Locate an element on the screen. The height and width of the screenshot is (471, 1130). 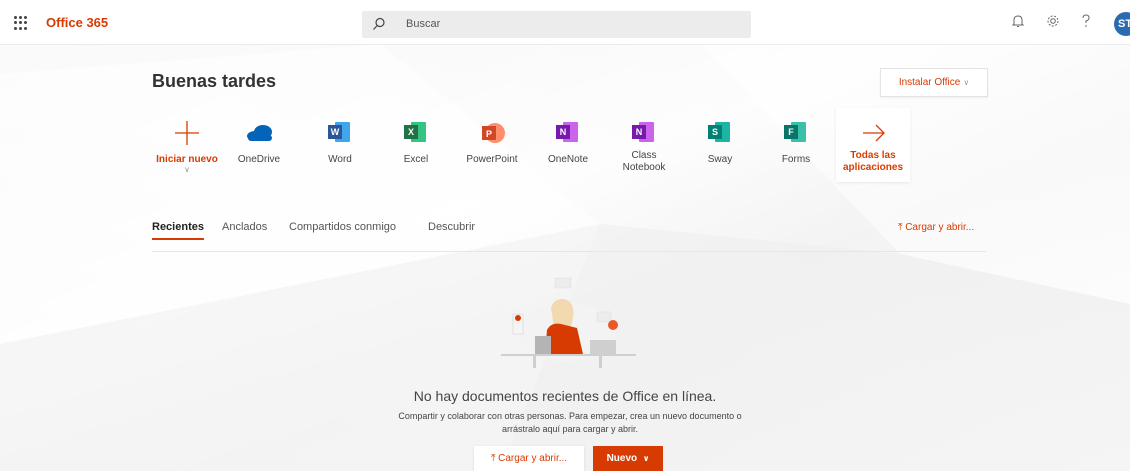
app-word: W Word is located at coordinates (340, 142).